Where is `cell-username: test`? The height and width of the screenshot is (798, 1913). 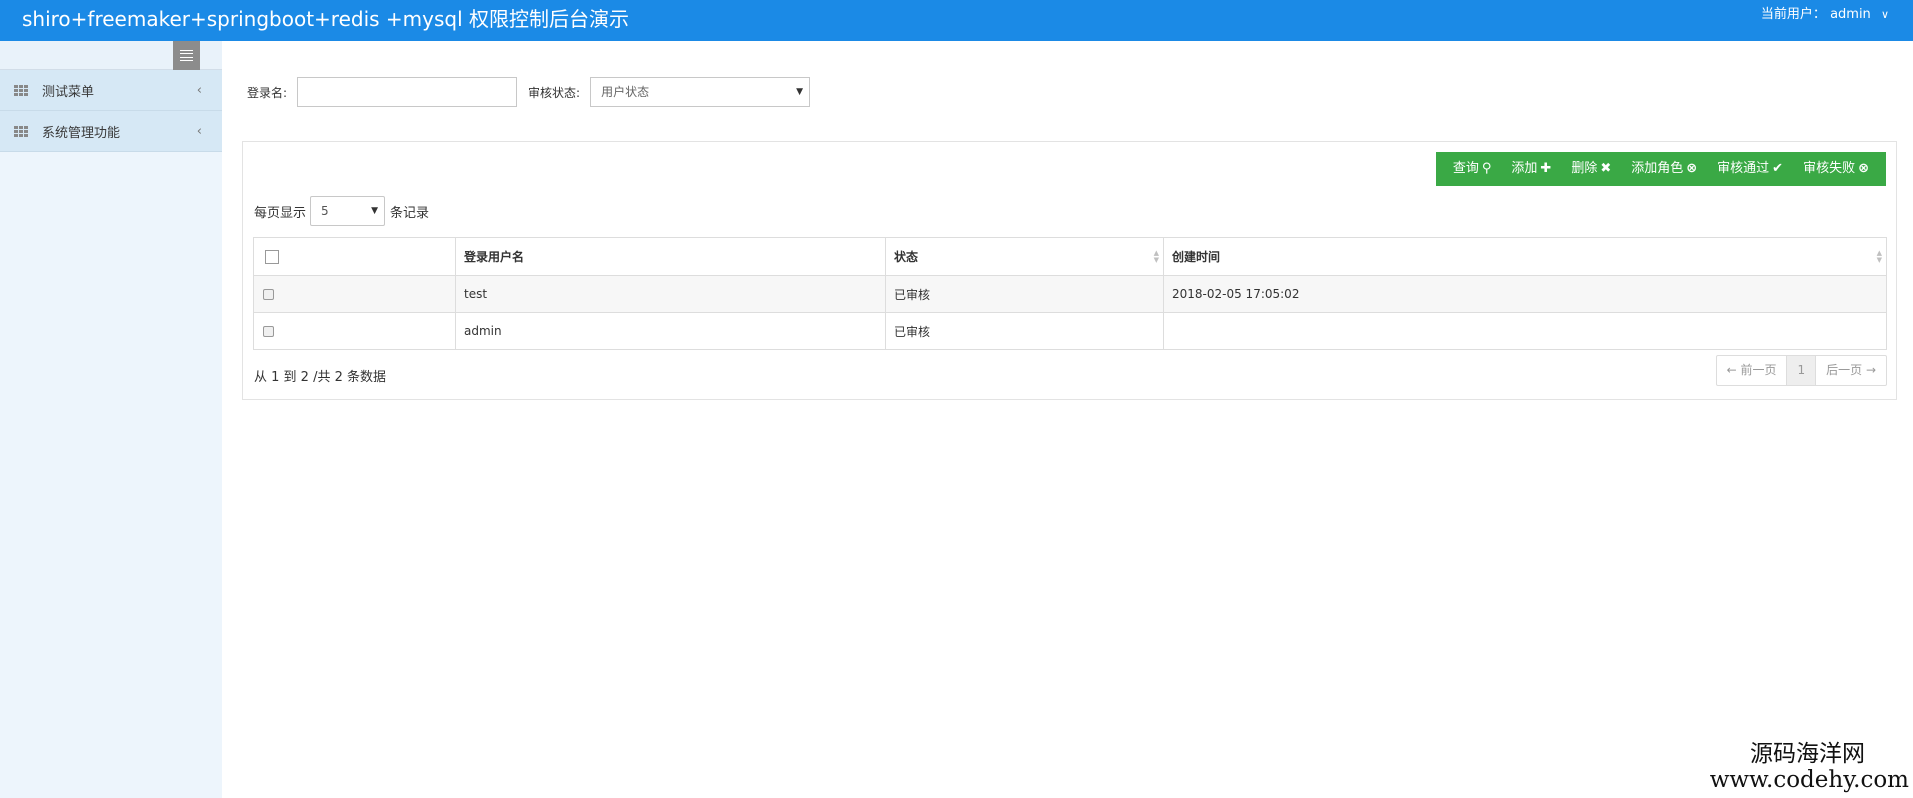 cell-username: test is located at coordinates (670, 294).